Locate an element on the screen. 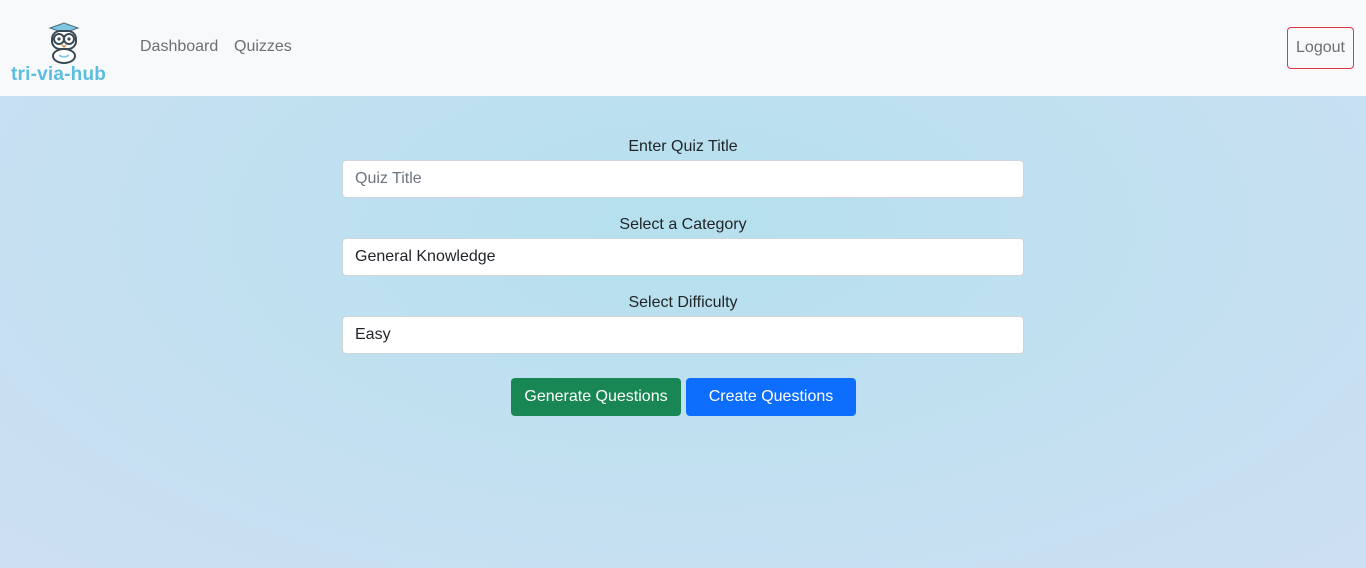 Image resolution: width=1366 pixels, height=568 pixels. quiz-title-input is located at coordinates (683, 179).